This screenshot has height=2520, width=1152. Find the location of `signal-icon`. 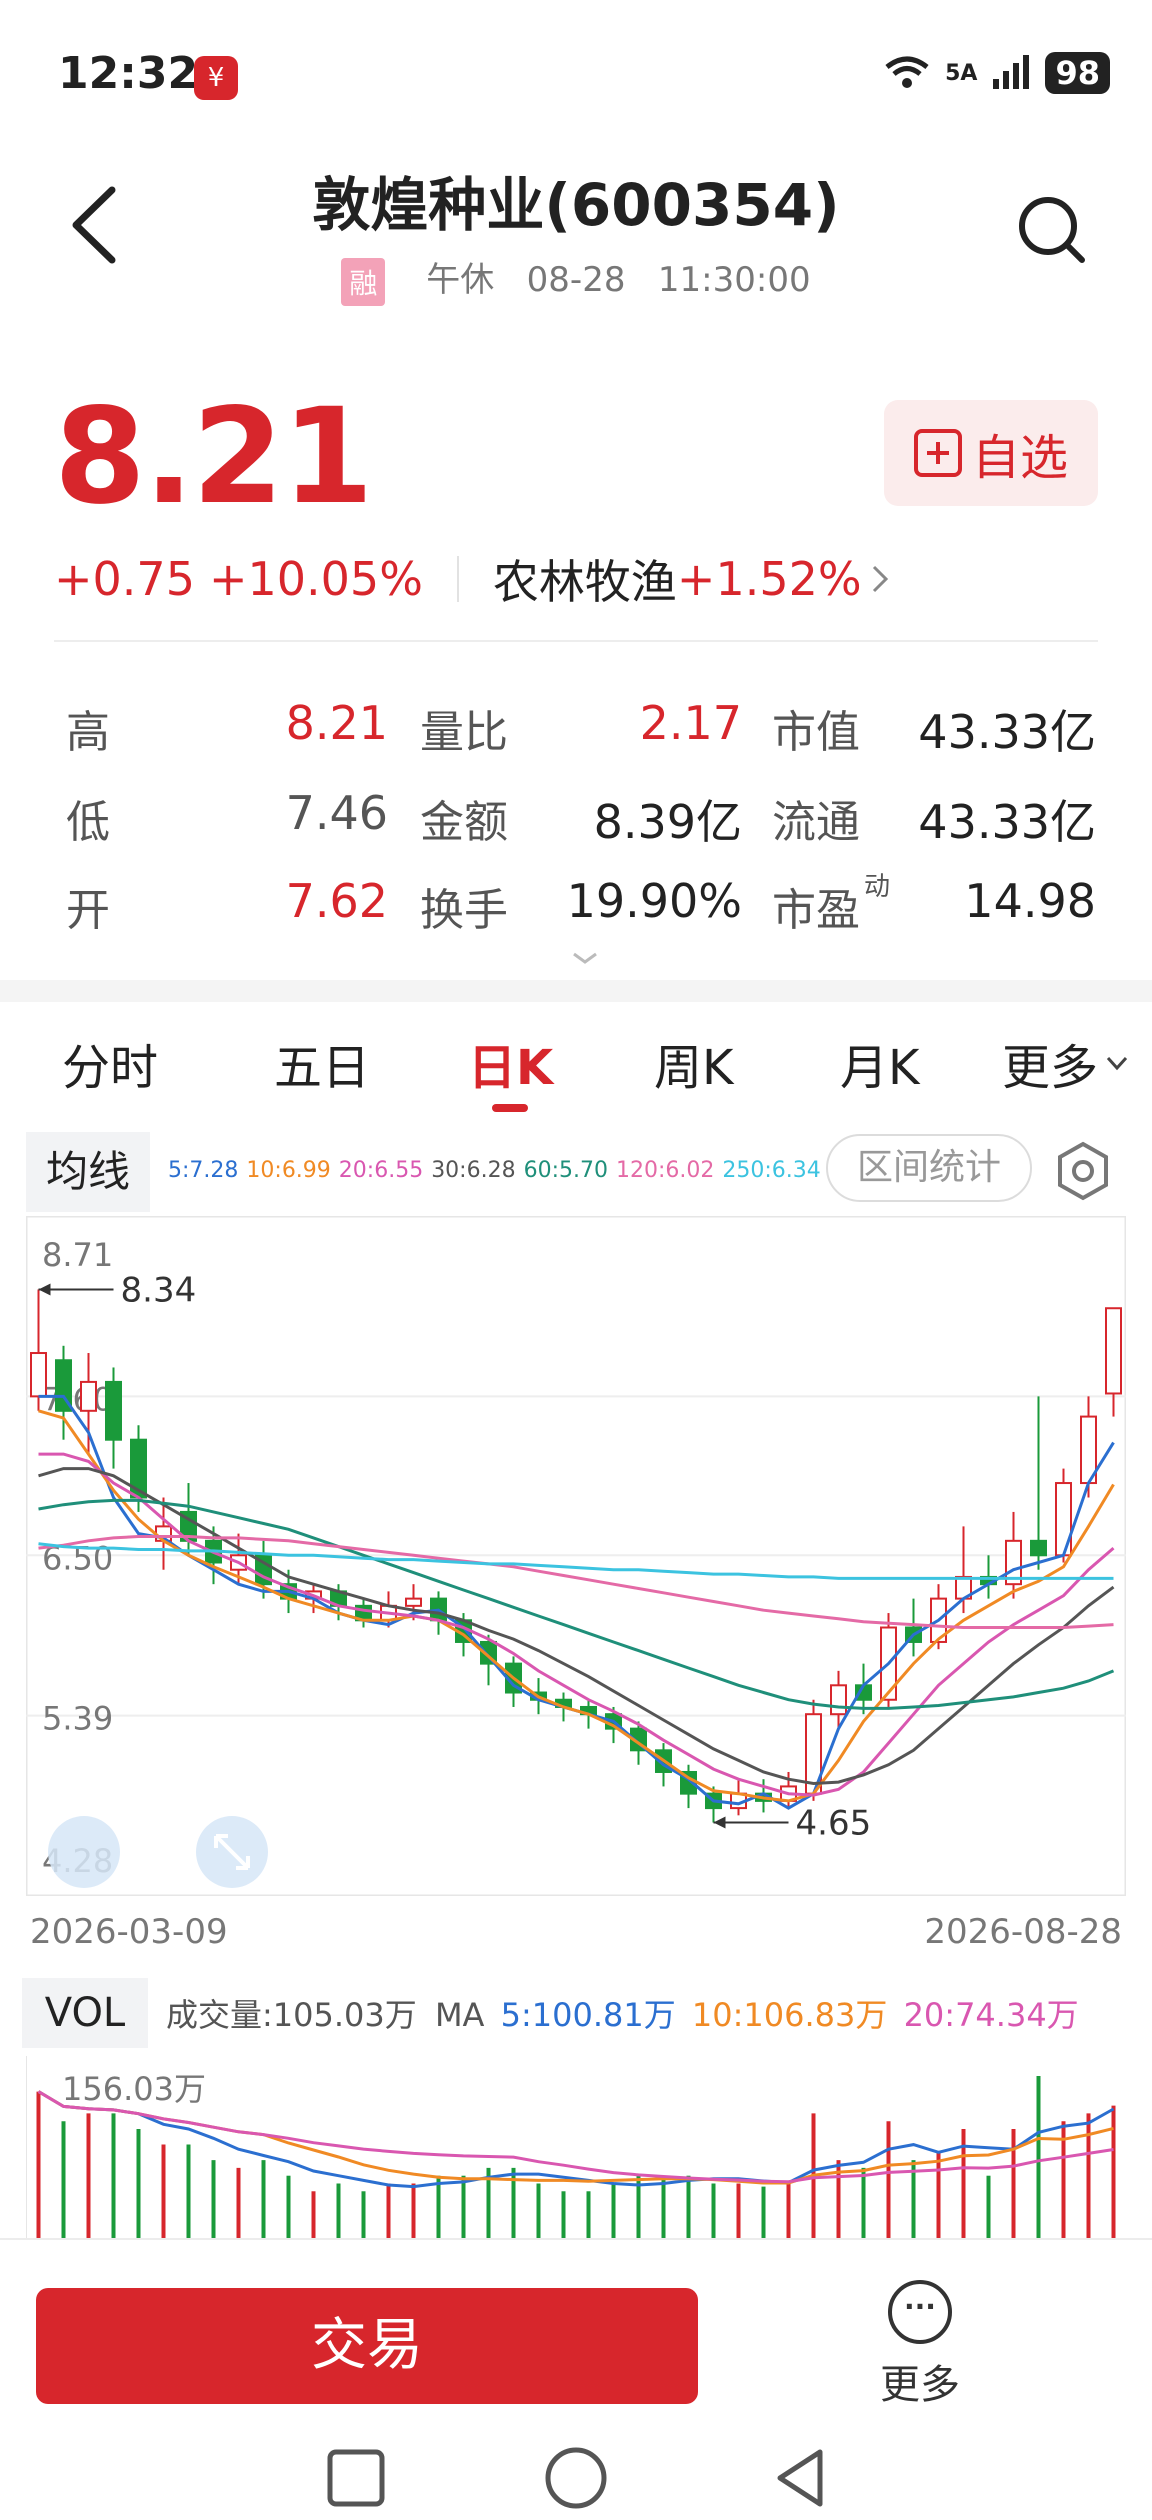

signal-icon is located at coordinates (1011, 72).